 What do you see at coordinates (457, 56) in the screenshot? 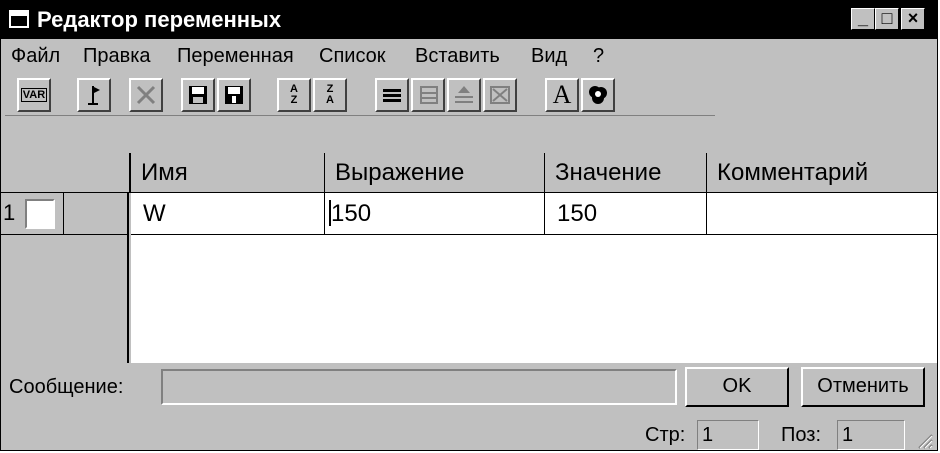
I see `menu-insert: Вставить` at bounding box center [457, 56].